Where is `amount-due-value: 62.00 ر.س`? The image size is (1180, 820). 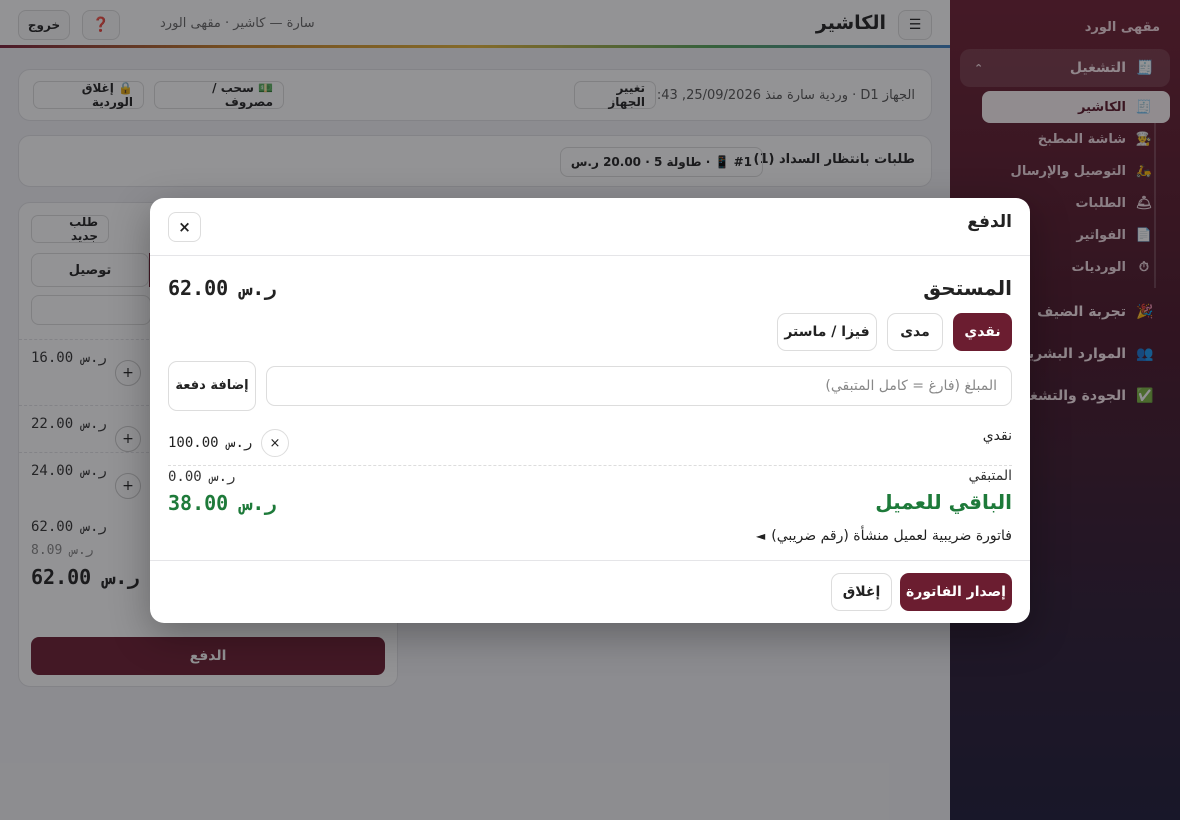 amount-due-value: 62.00 ر.س is located at coordinates (222, 288).